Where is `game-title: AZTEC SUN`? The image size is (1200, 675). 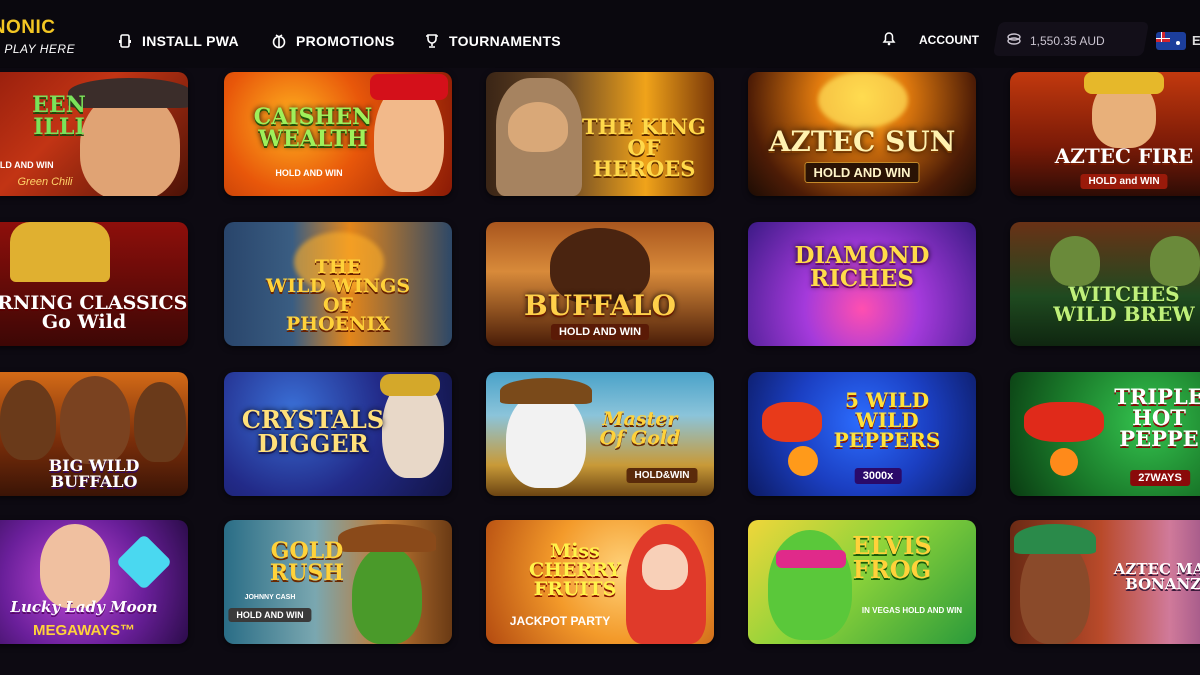 game-title: AZTEC SUN is located at coordinates (862, 141).